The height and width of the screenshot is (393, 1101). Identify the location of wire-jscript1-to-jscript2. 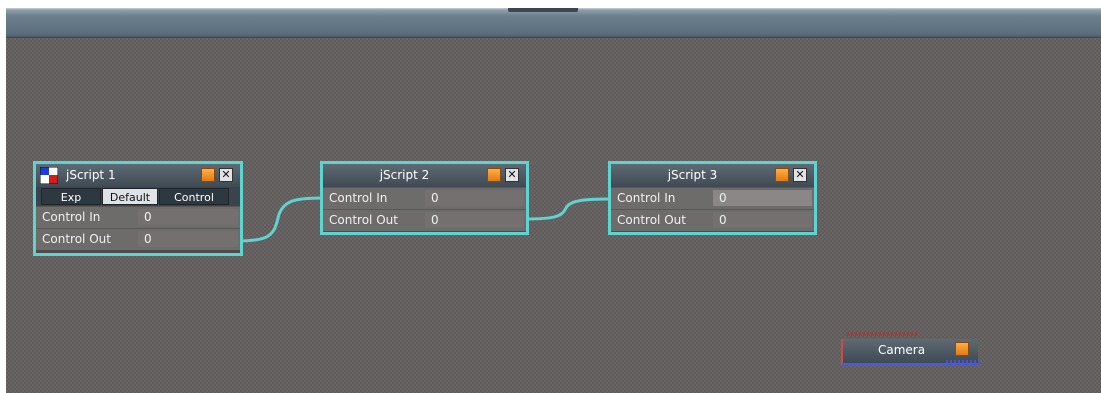
(280, 219).